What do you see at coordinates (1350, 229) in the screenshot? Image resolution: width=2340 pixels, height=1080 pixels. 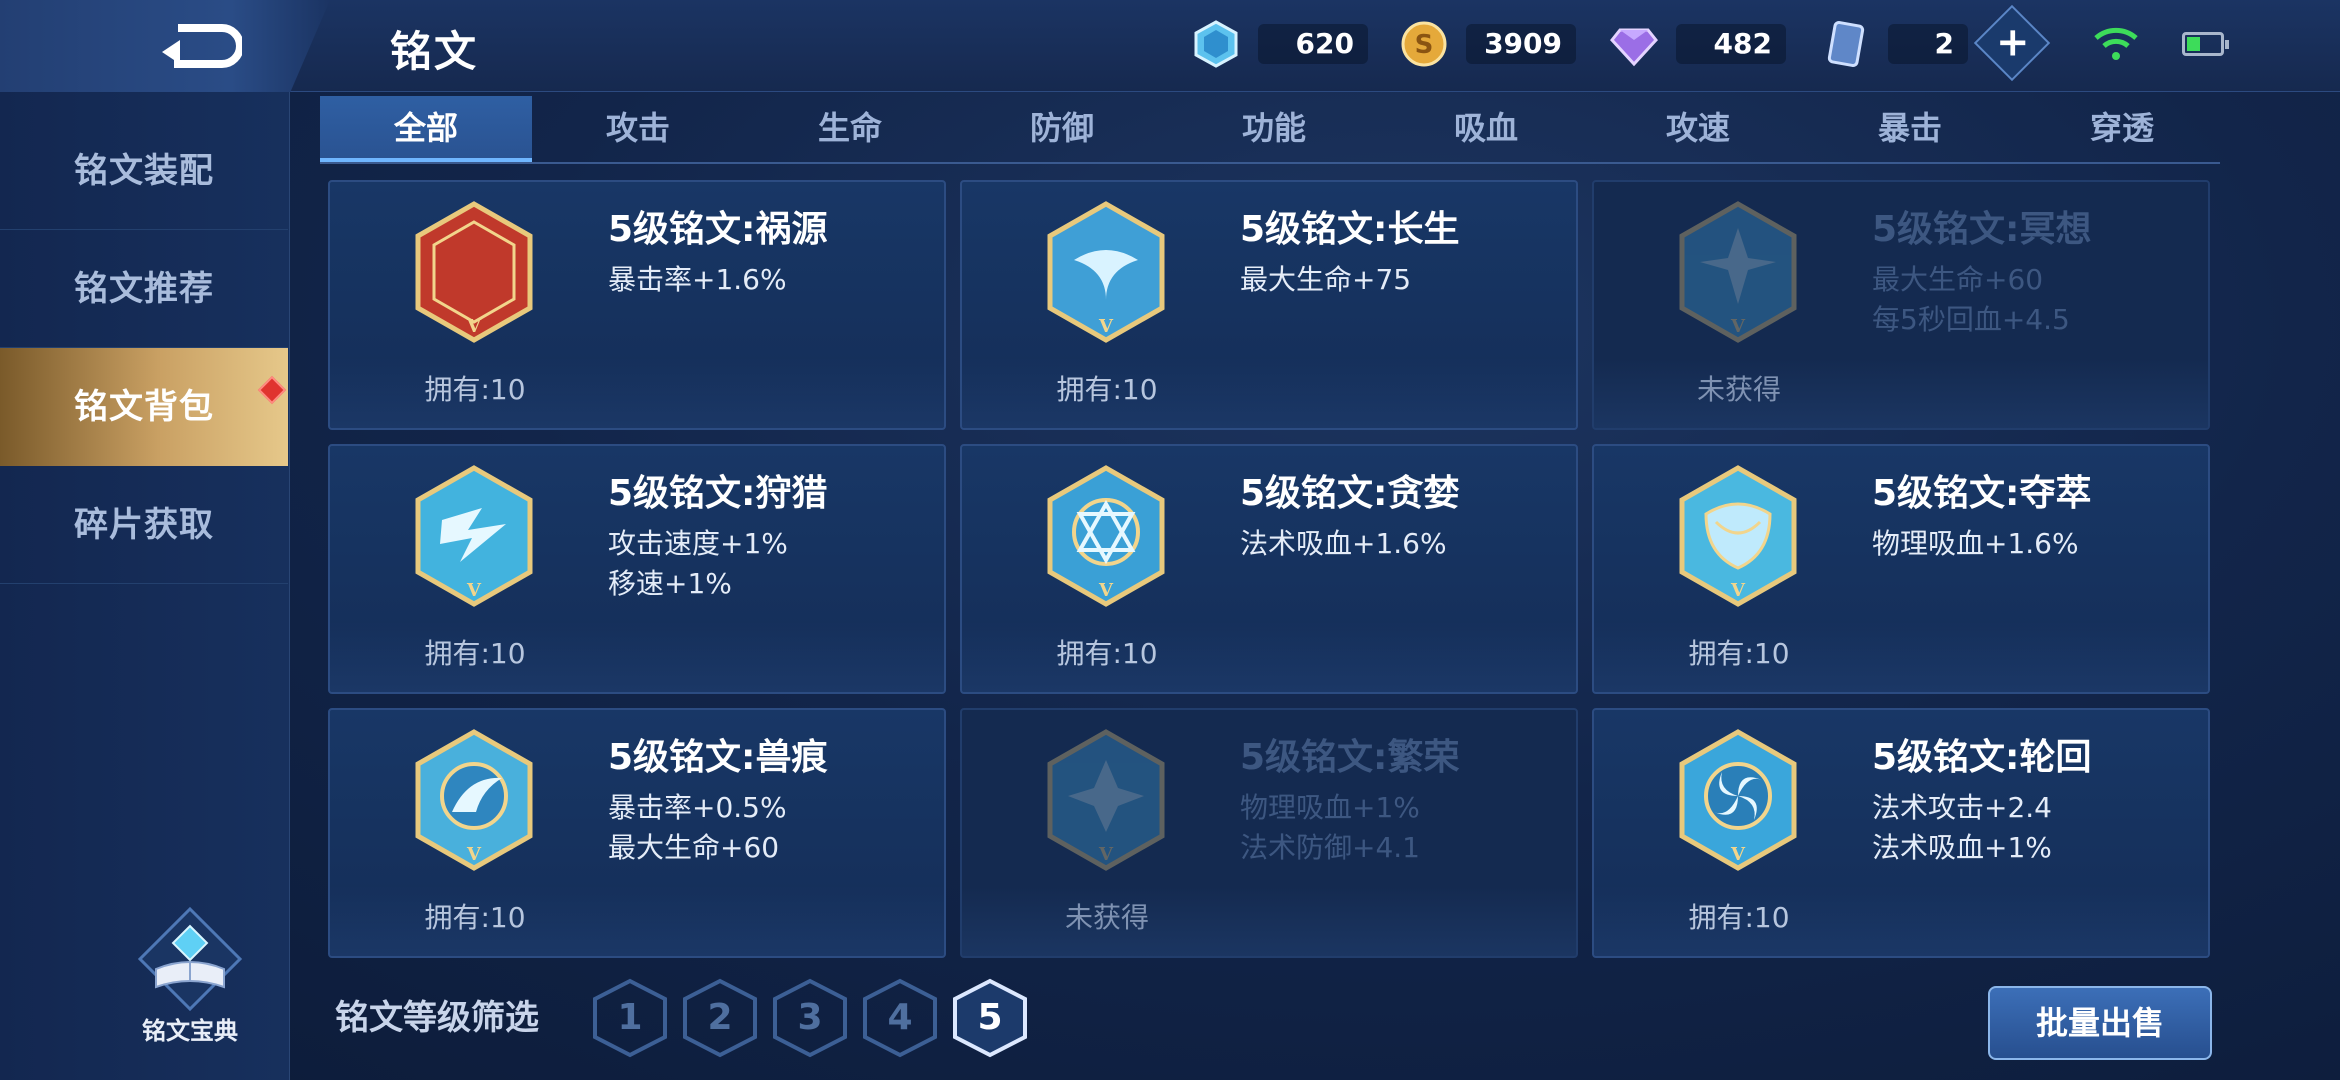 I see `card-title: 5级铭文:长生` at bounding box center [1350, 229].